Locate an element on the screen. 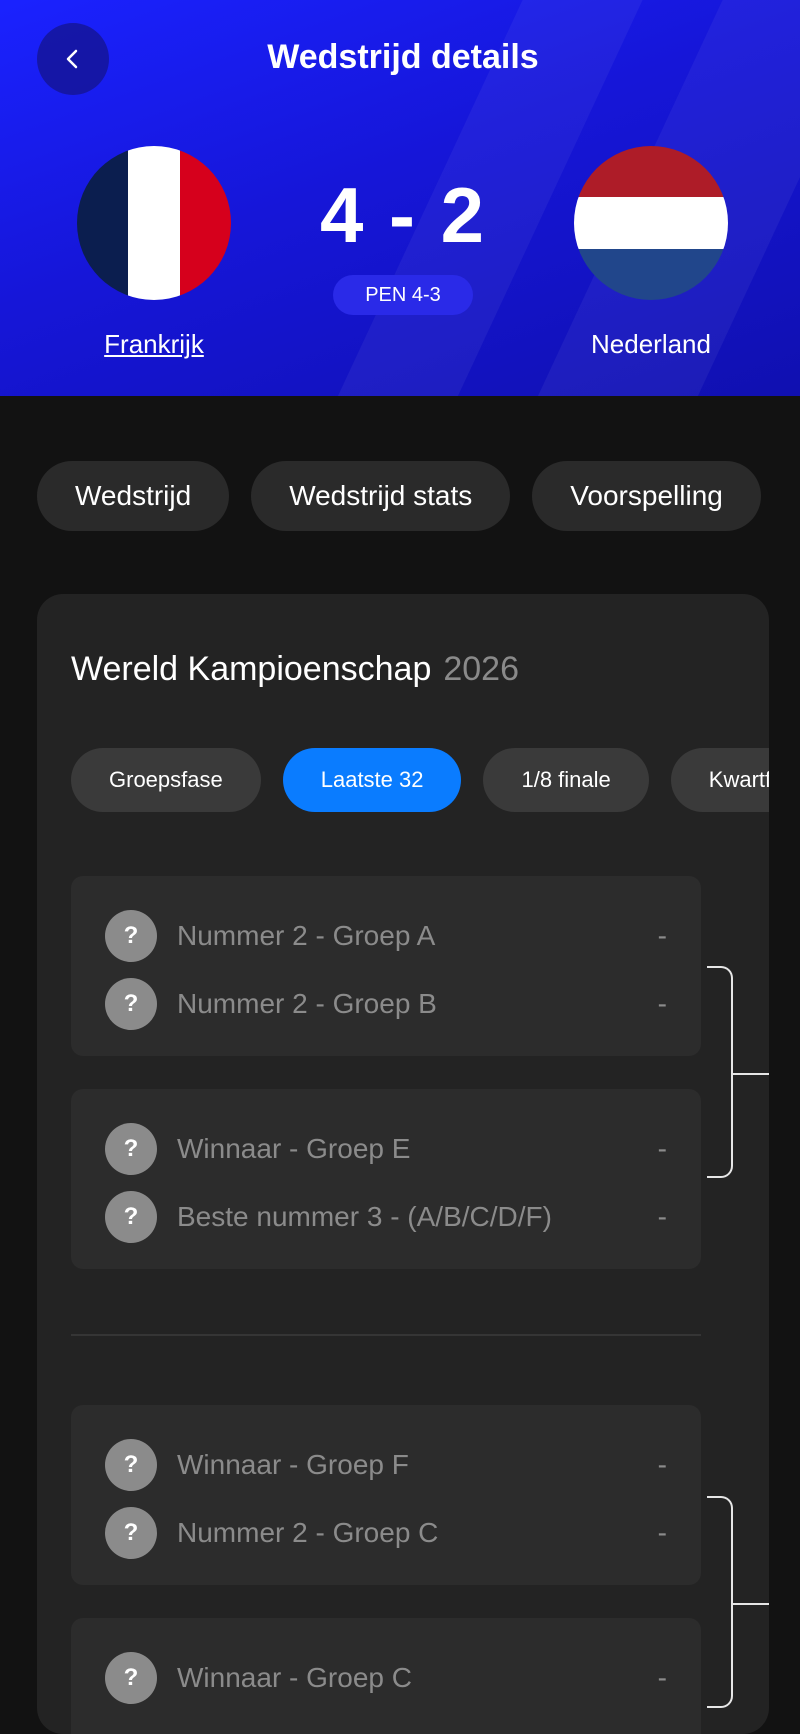  team-name: Winnaar - Groep F is located at coordinates (293, 1464).